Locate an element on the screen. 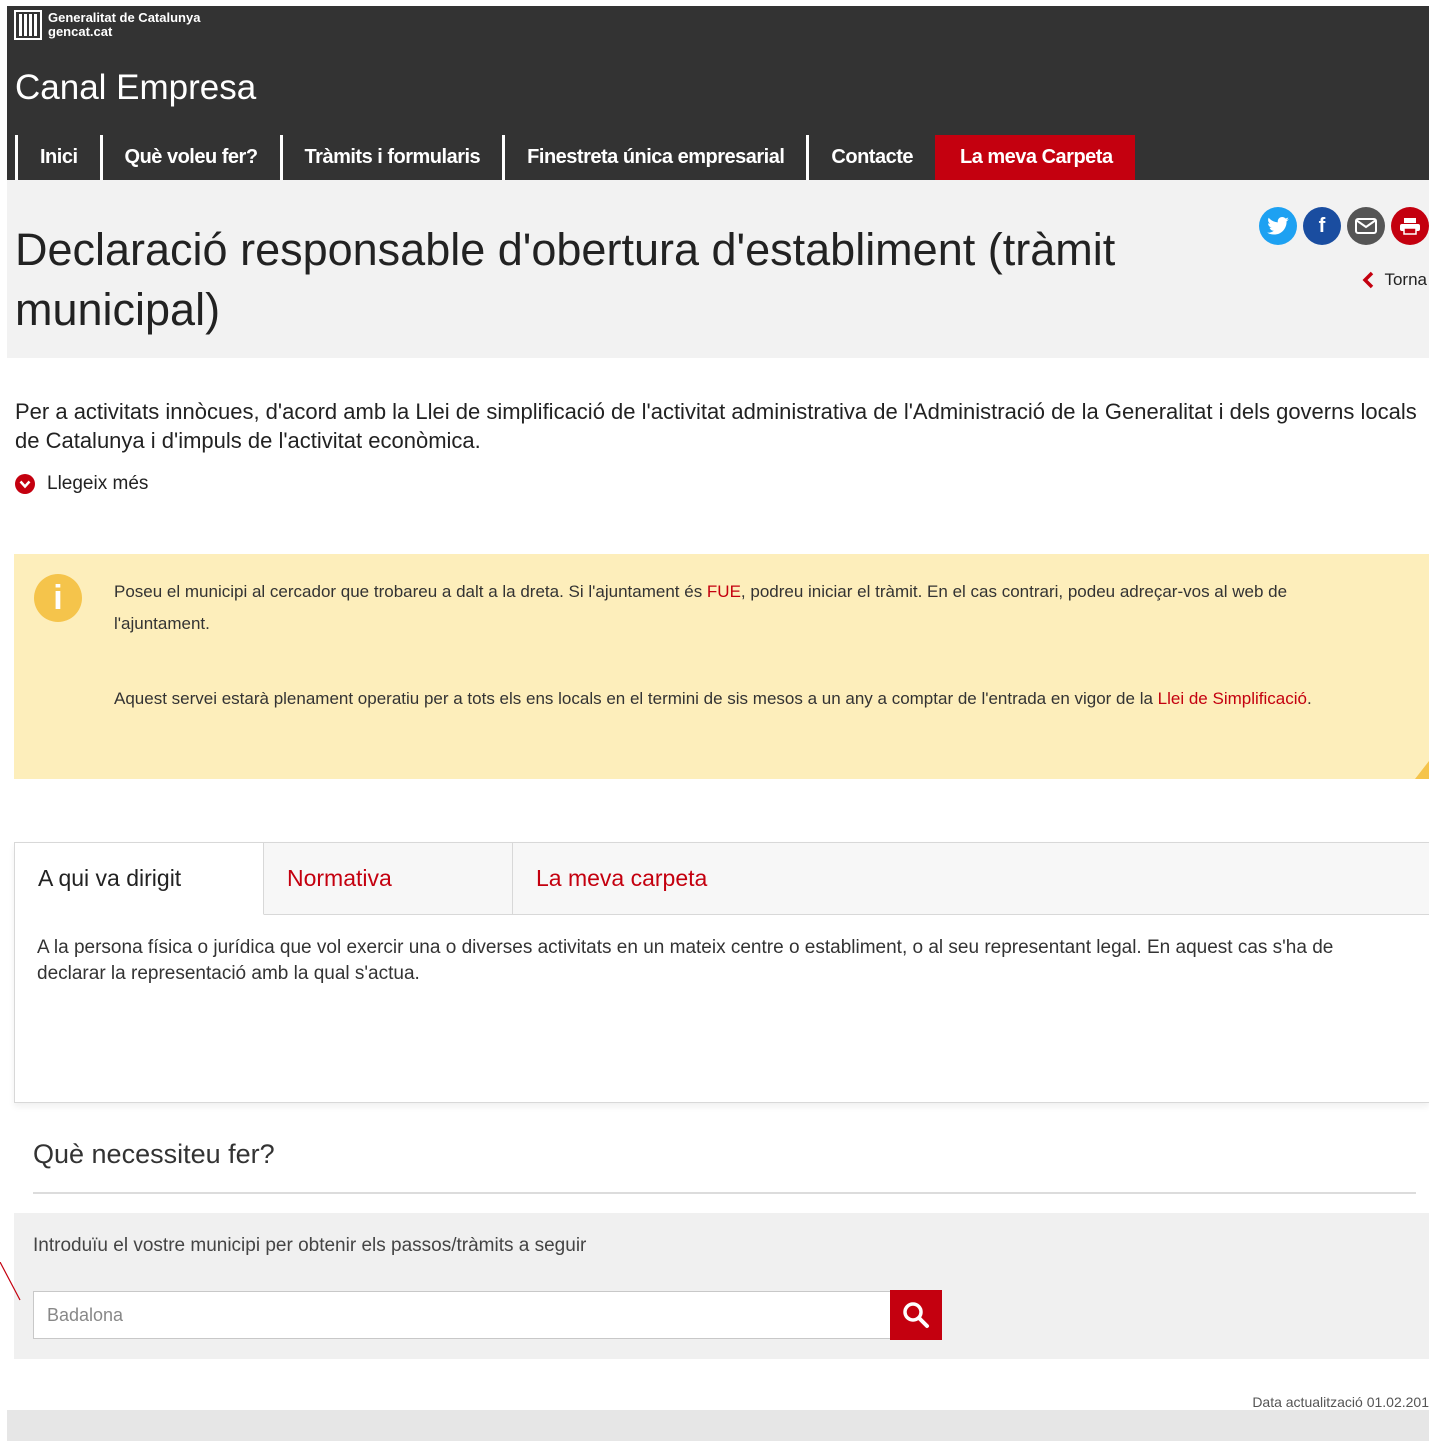 The height and width of the screenshot is (1441, 1429). footer is located at coordinates (718, 1425).